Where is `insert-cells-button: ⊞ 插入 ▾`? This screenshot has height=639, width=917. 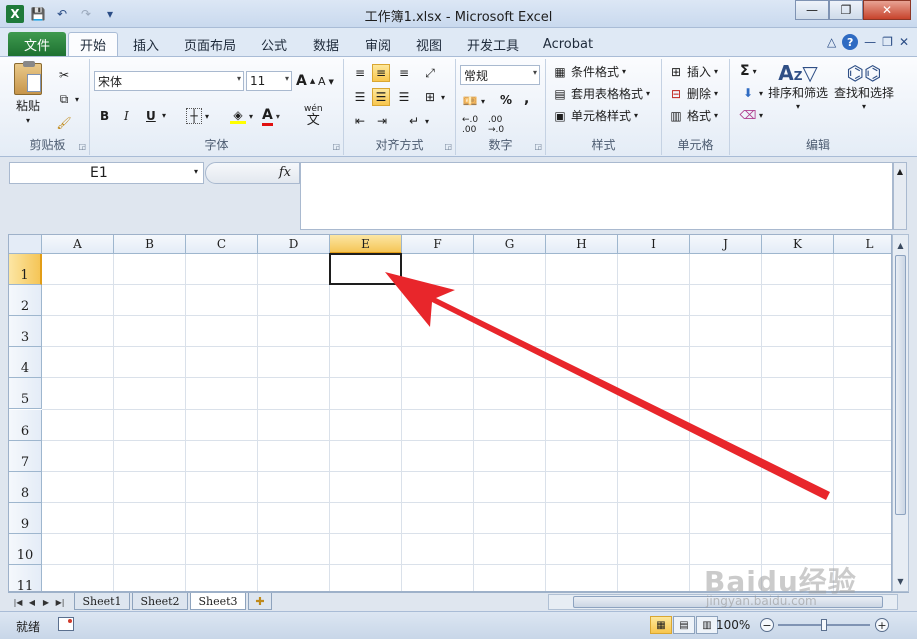 insert-cells-button: ⊞ 插入 ▾ is located at coordinates (693, 71).